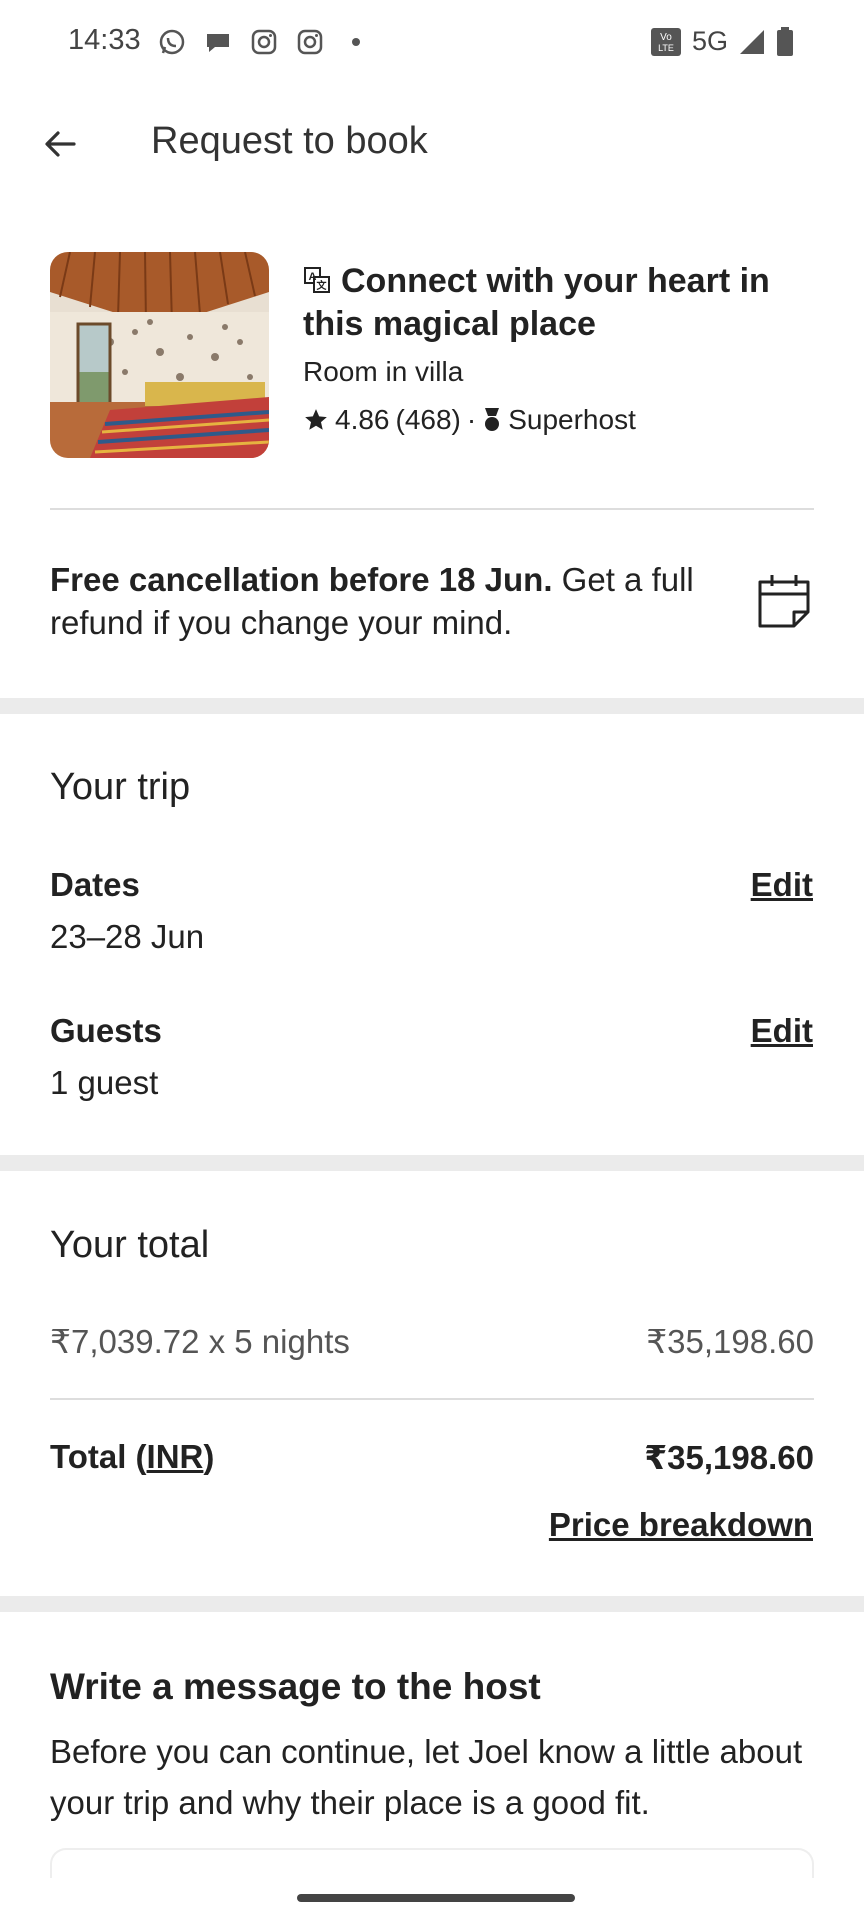 This screenshot has height=1920, width=864. Describe the element at coordinates (95, 884) in the screenshot. I see `dates-label: Dates` at that location.